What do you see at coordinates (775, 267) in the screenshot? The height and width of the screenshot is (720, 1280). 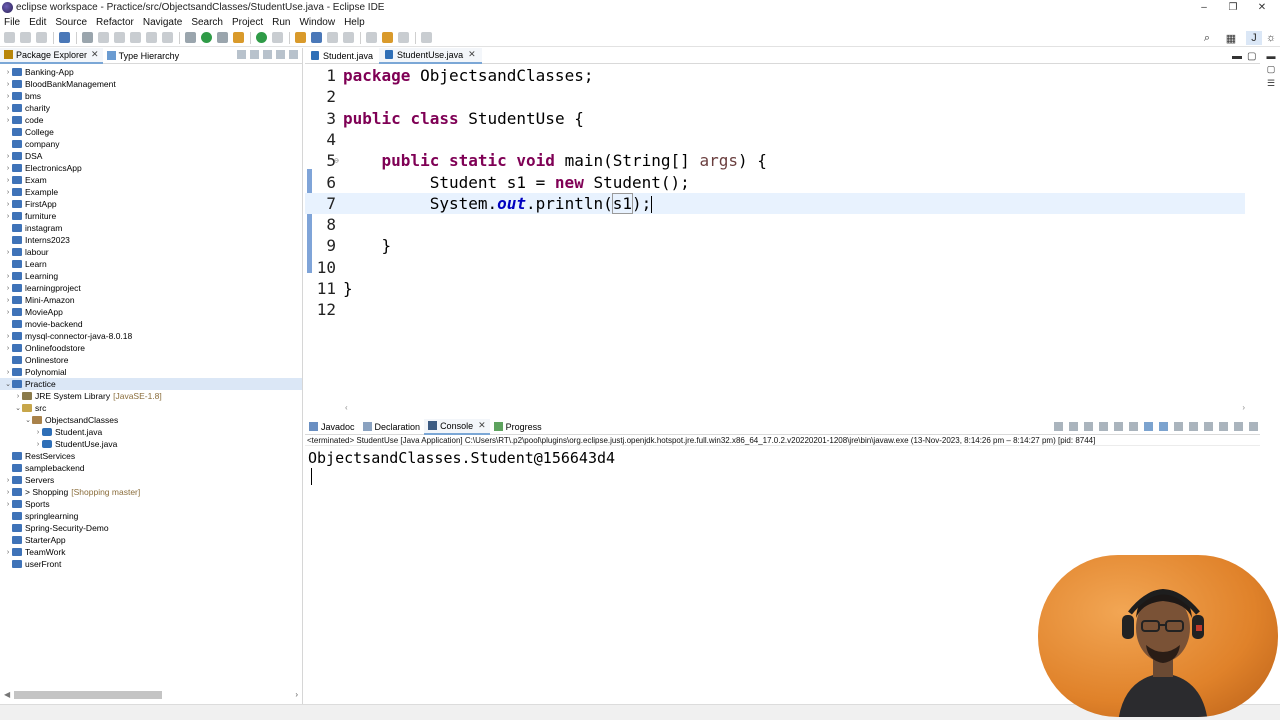 I see `code-line: 10` at bounding box center [775, 267].